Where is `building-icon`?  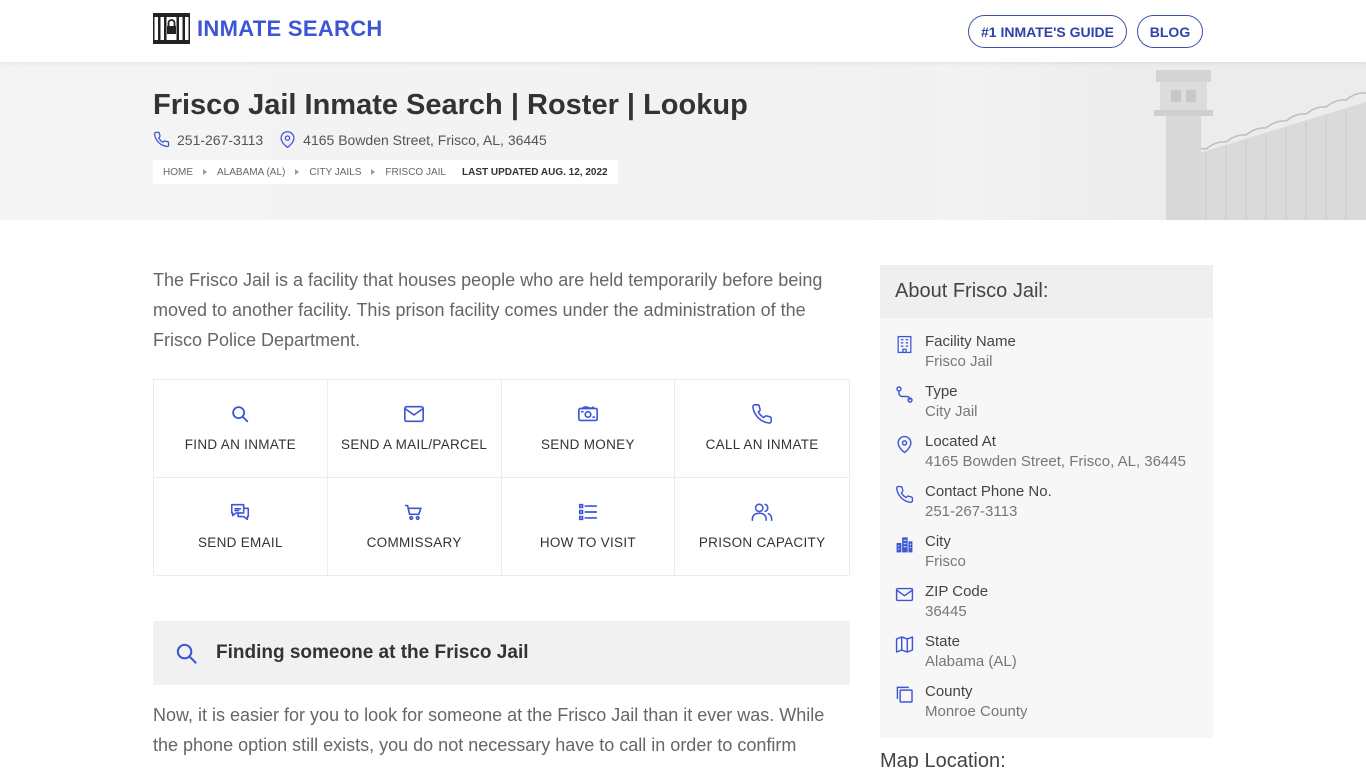
building-icon is located at coordinates (904, 344).